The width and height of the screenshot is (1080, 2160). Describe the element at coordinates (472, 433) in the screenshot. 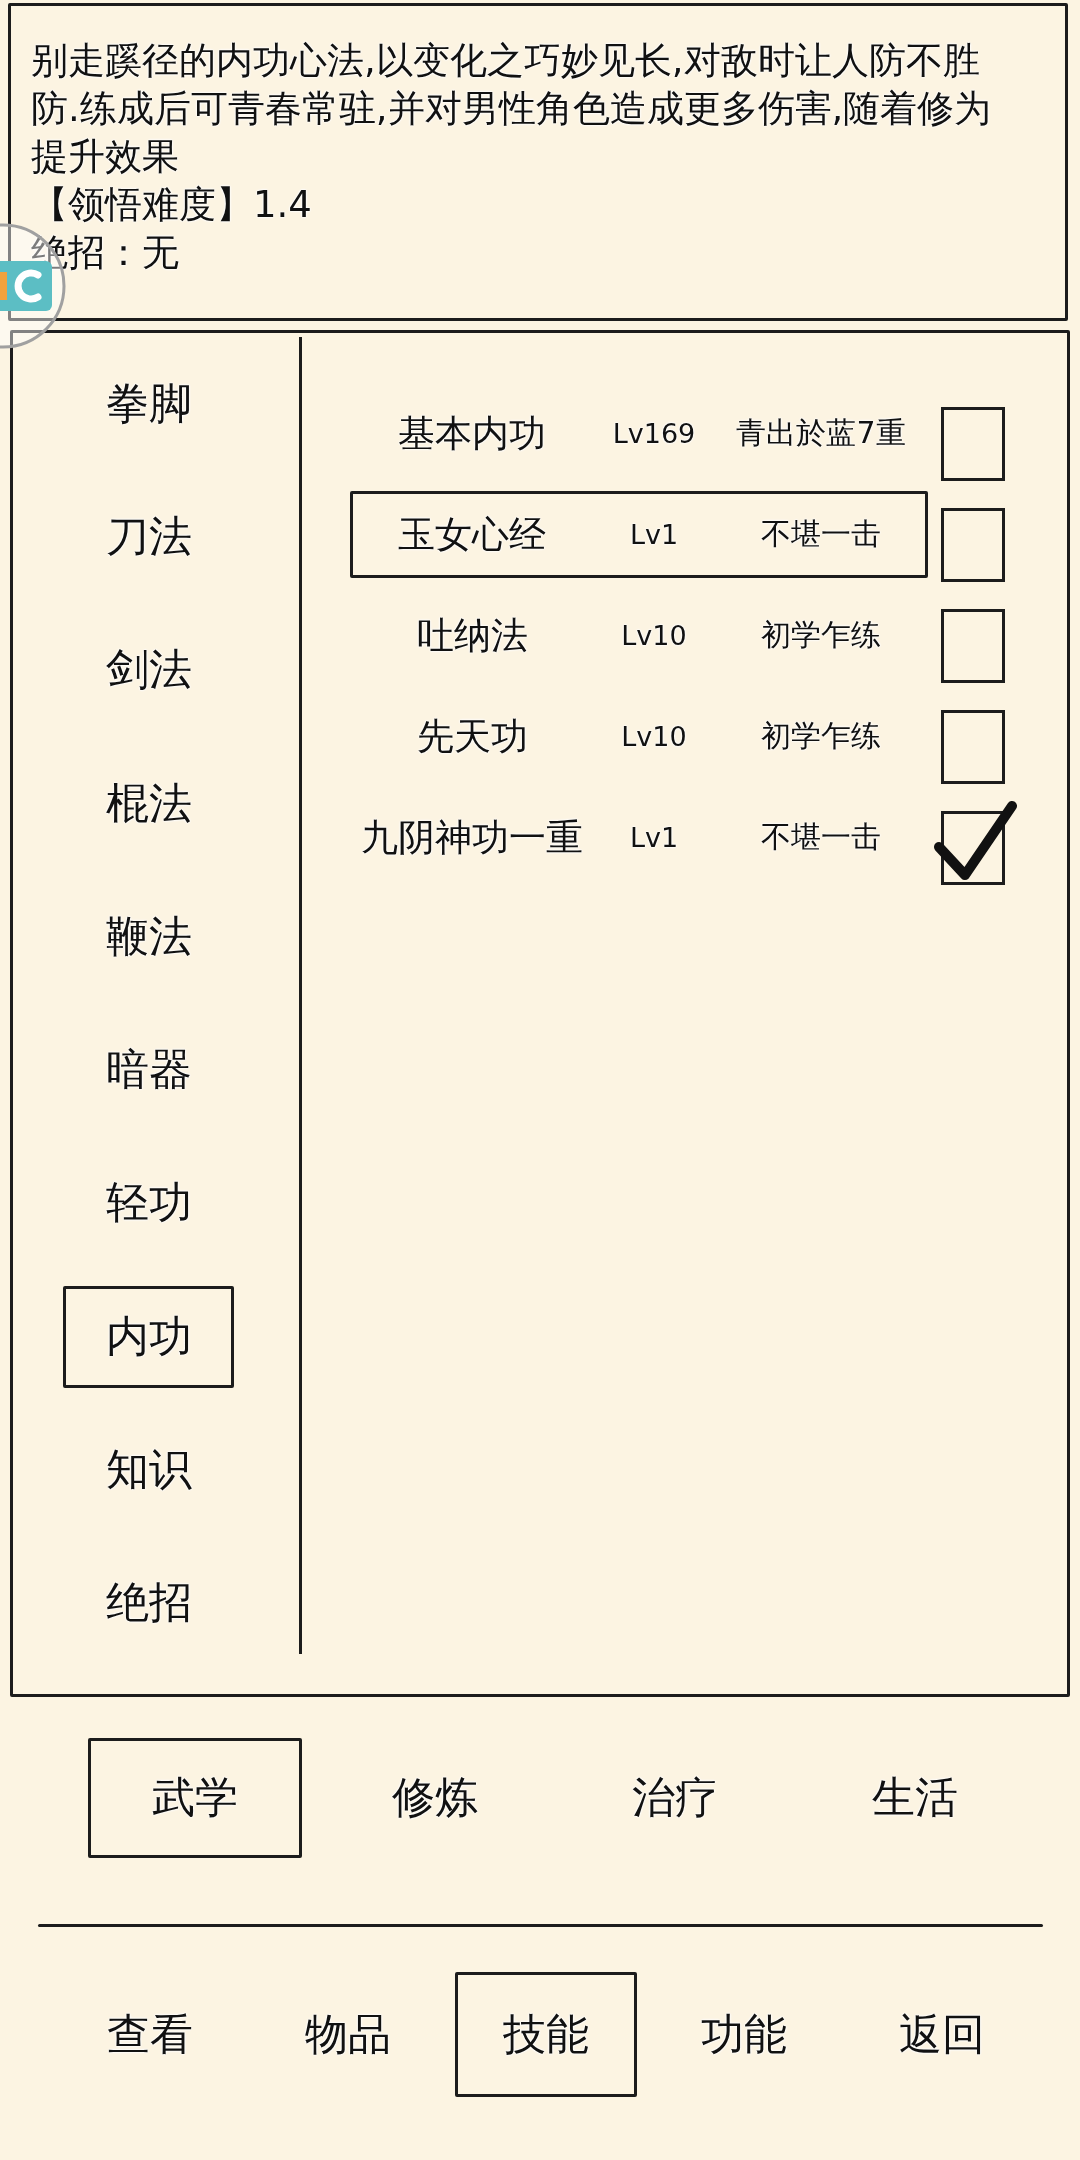

I see `skill-name: 基本内功` at that location.